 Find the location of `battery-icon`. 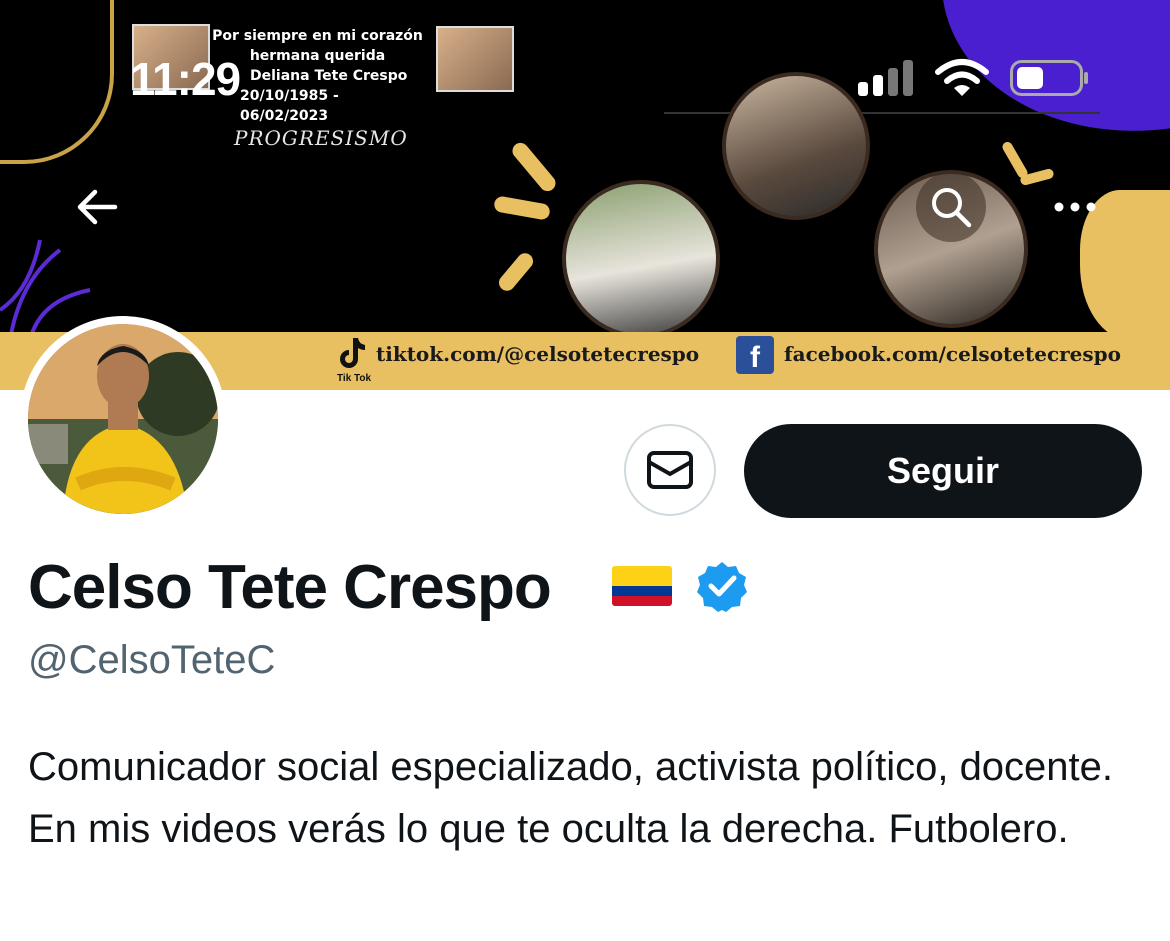

battery-icon is located at coordinates (1049, 78).